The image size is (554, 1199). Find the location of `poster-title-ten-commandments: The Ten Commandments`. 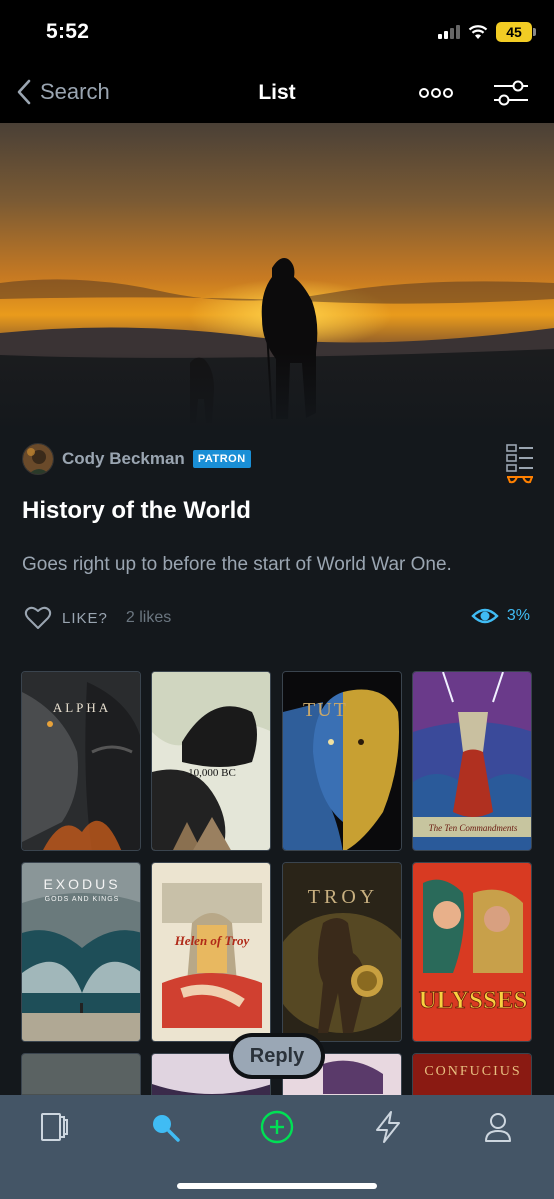

poster-title-ten-commandments: The Ten Commandments is located at coordinates (473, 828).